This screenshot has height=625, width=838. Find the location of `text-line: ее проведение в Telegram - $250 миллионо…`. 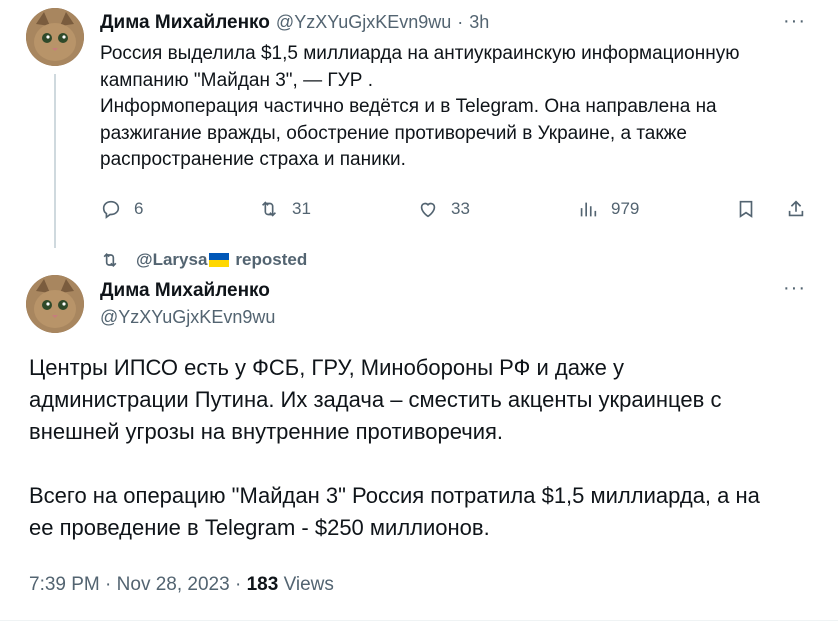

text-line: ее проведение в Telegram - $250 миллионо… is located at coordinates (259, 527).